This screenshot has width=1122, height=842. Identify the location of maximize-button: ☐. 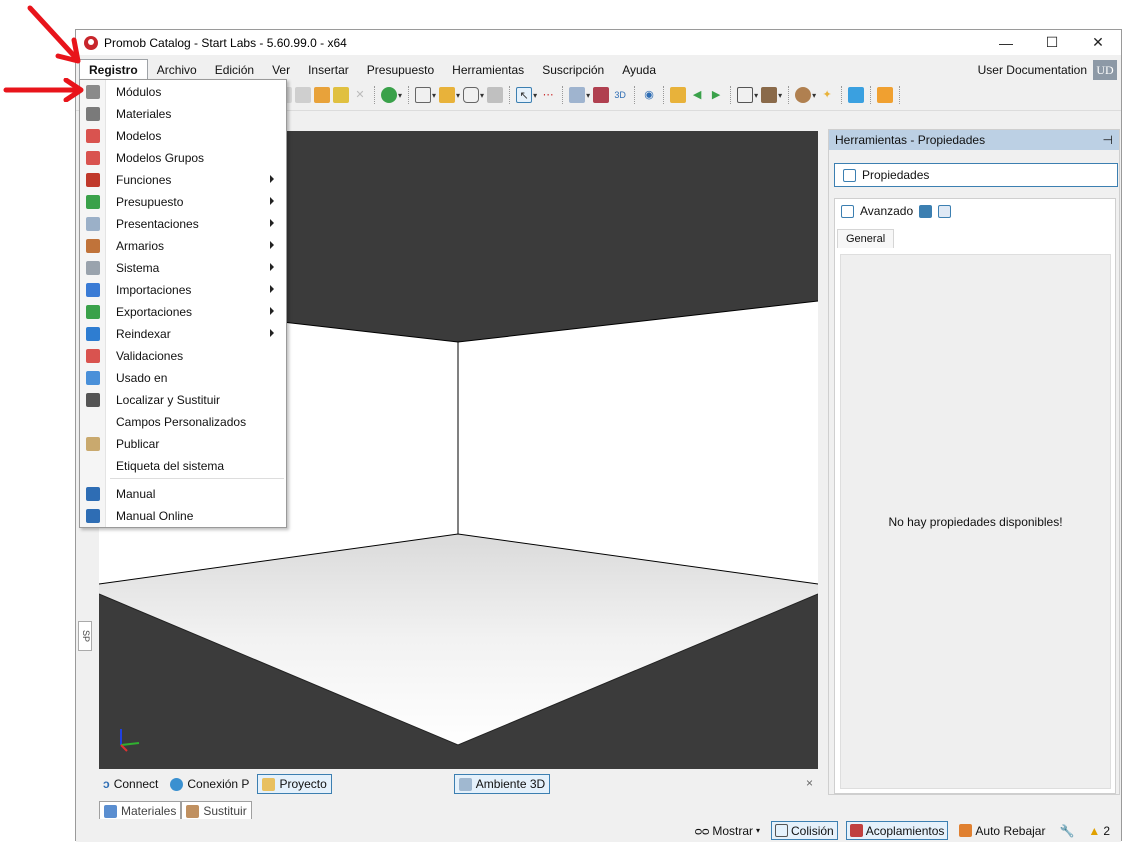
(1052, 42).